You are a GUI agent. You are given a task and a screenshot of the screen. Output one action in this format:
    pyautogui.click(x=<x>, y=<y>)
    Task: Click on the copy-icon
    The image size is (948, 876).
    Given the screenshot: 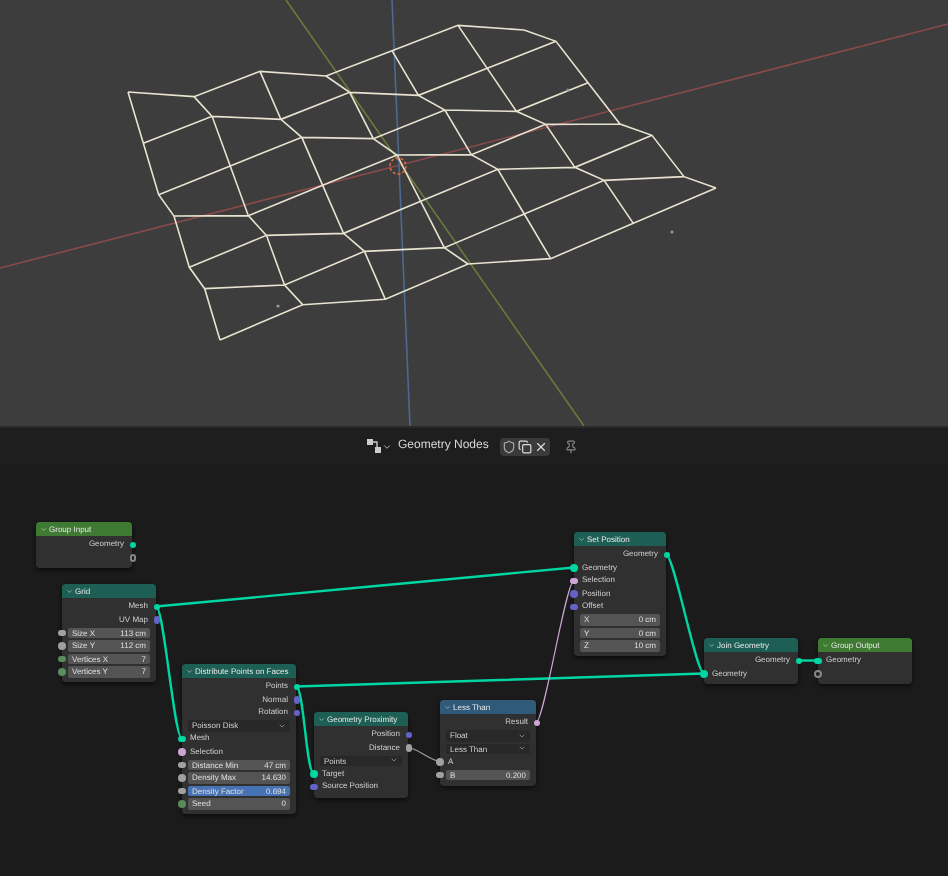 What is the action you would take?
    pyautogui.click(x=525, y=446)
    